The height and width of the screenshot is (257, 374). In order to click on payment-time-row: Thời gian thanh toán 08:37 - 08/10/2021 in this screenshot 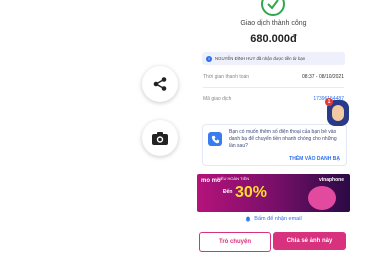, I will do `click(273, 77)`.